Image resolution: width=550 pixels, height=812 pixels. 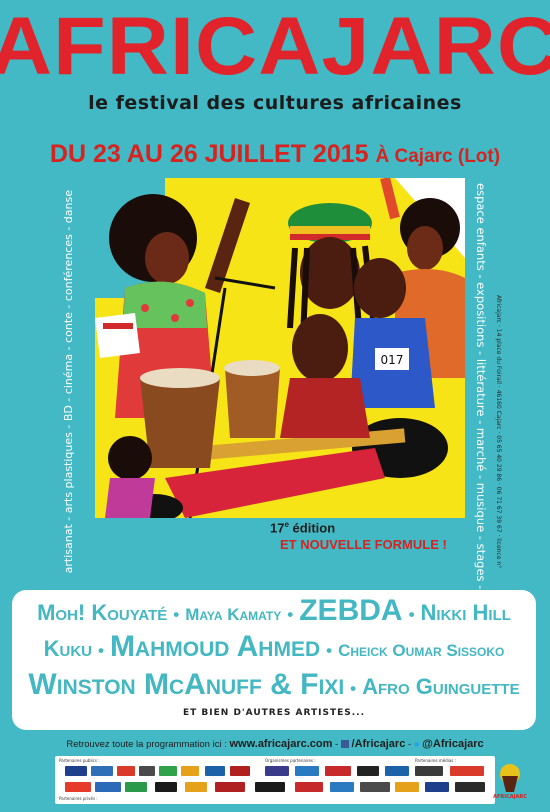 I want to click on partners-private-label: Partenaires privés :, so click(x=78, y=798).